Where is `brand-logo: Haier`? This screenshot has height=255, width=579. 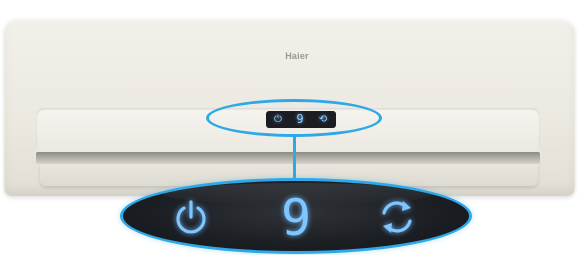
brand-logo: Haier is located at coordinates (297, 56).